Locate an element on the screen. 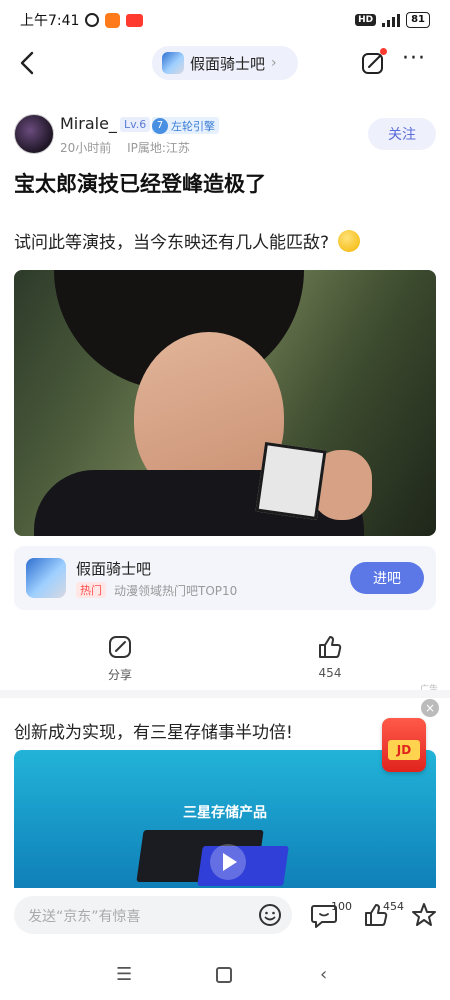 The width and height of the screenshot is (450, 1000). comment-bar: 发送“京东”有惊喜 100 454 is located at coordinates (225, 916).